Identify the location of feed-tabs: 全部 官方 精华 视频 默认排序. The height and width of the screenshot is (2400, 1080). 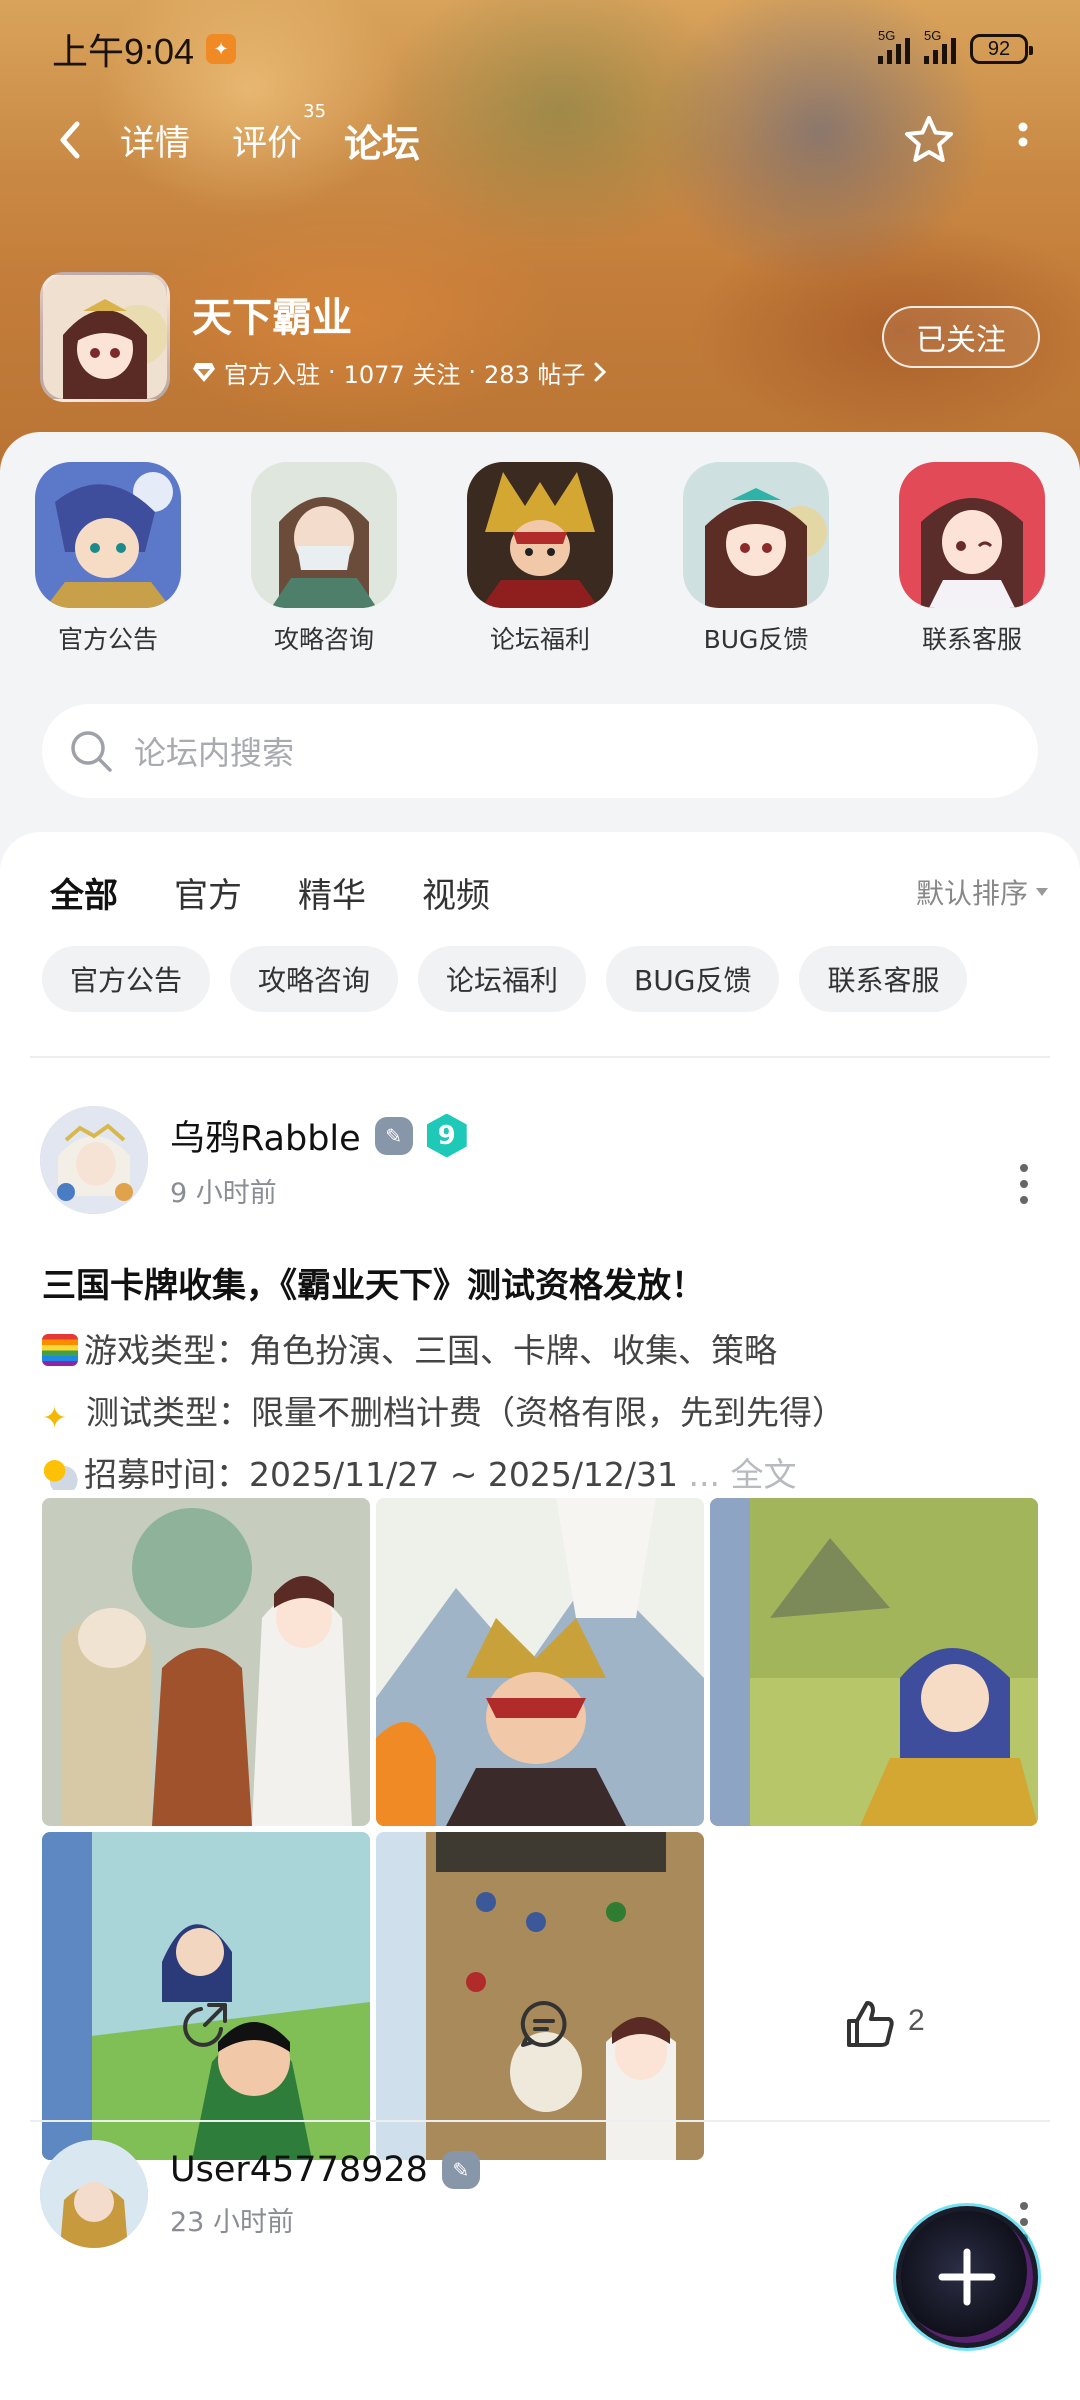
(550, 892).